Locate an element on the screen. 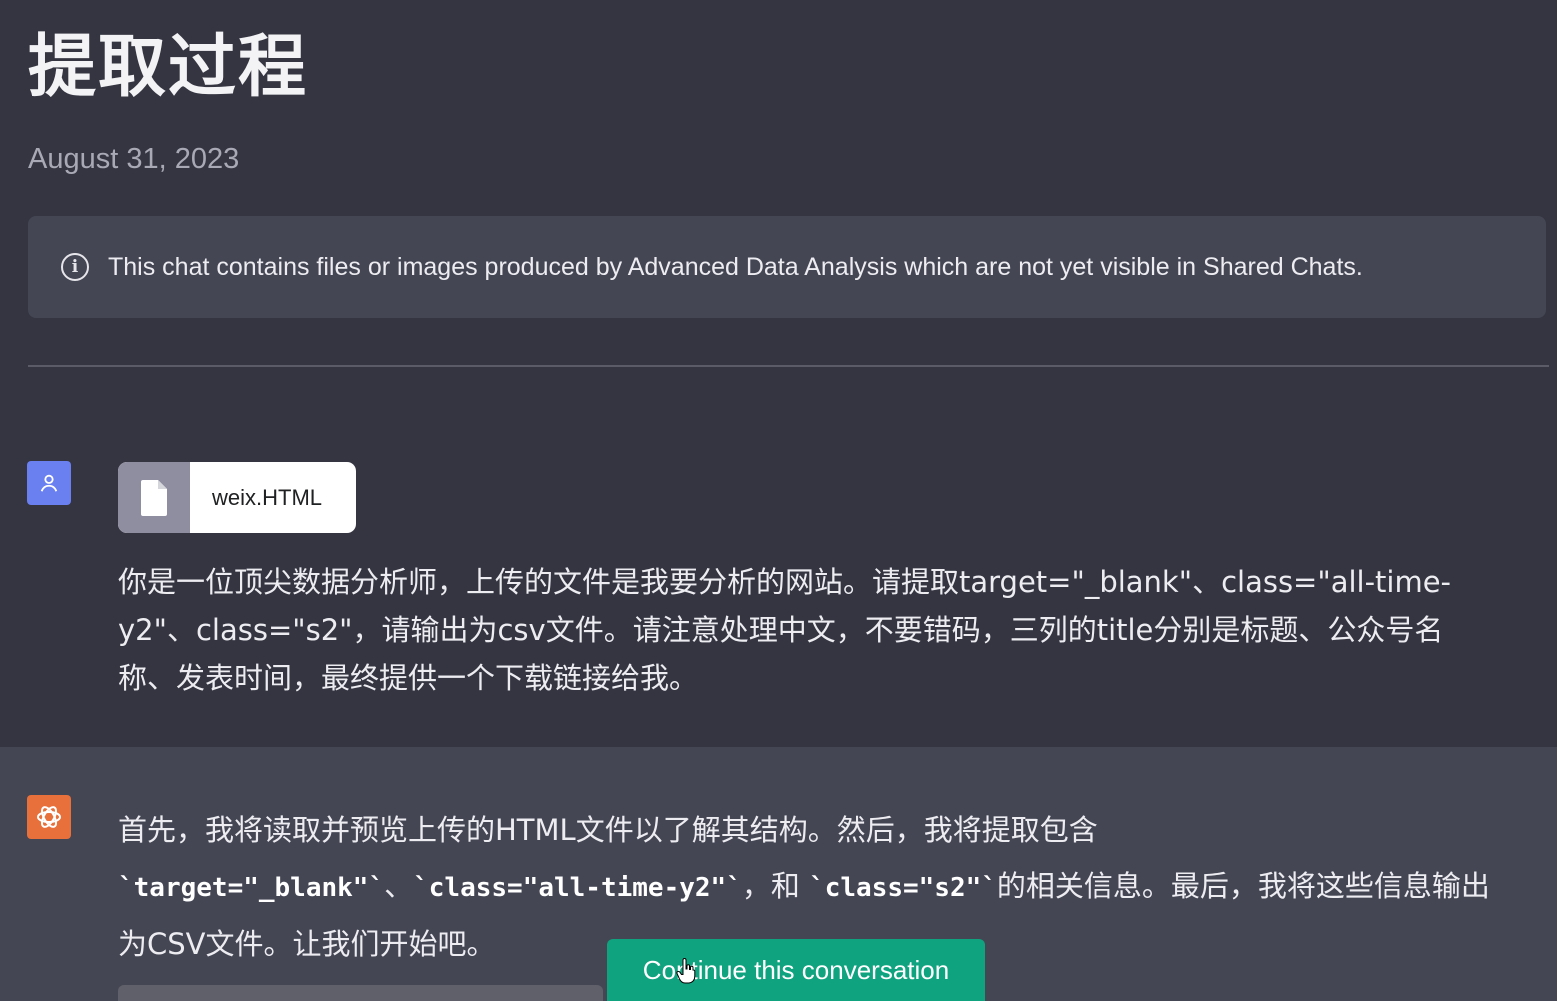 The image size is (1557, 1001). code-class-s2: `class="s2"` is located at coordinates (903, 888).